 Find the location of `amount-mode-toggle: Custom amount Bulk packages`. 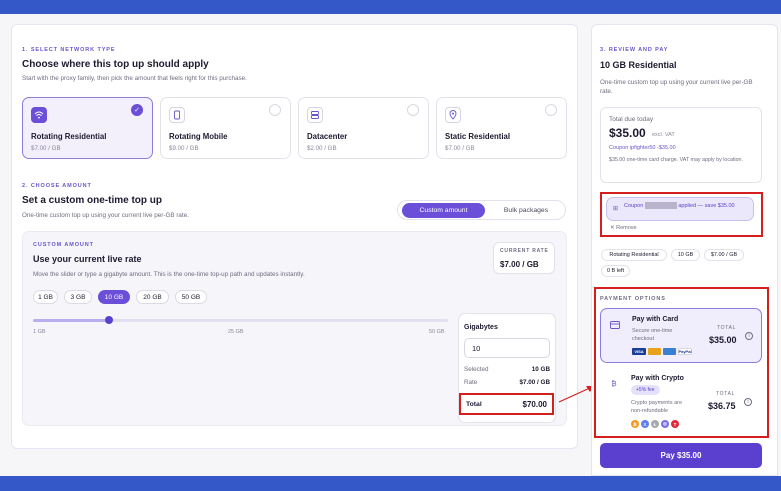

amount-mode-toggle: Custom amount Bulk packages is located at coordinates (481, 210).